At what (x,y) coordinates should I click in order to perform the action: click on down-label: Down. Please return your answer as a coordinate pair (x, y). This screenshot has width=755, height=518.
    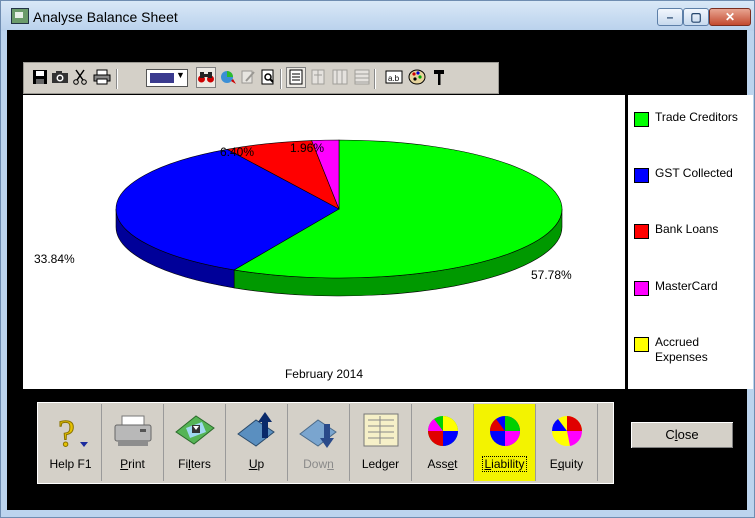
    Looking at the image, I should click on (318, 464).